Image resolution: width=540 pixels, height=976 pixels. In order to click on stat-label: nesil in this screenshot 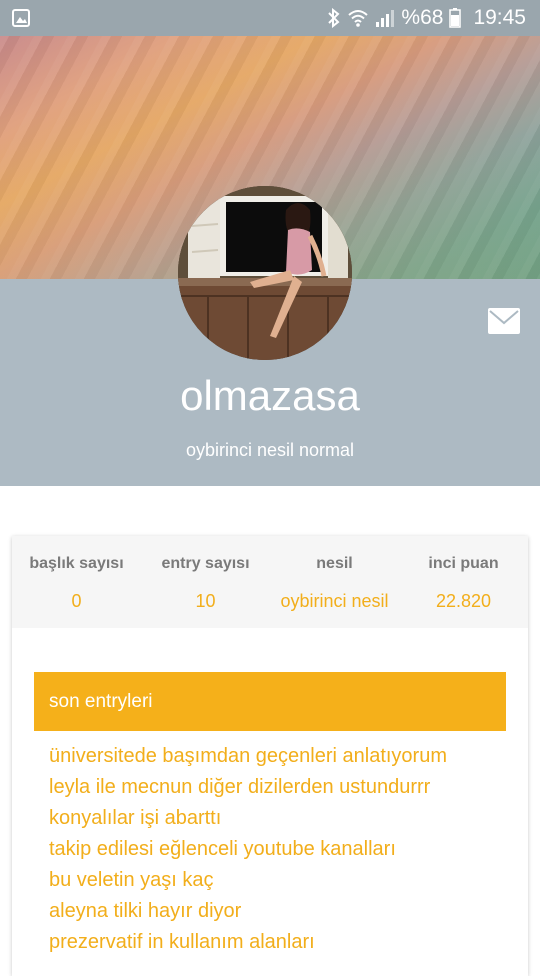, I will do `click(334, 563)`.